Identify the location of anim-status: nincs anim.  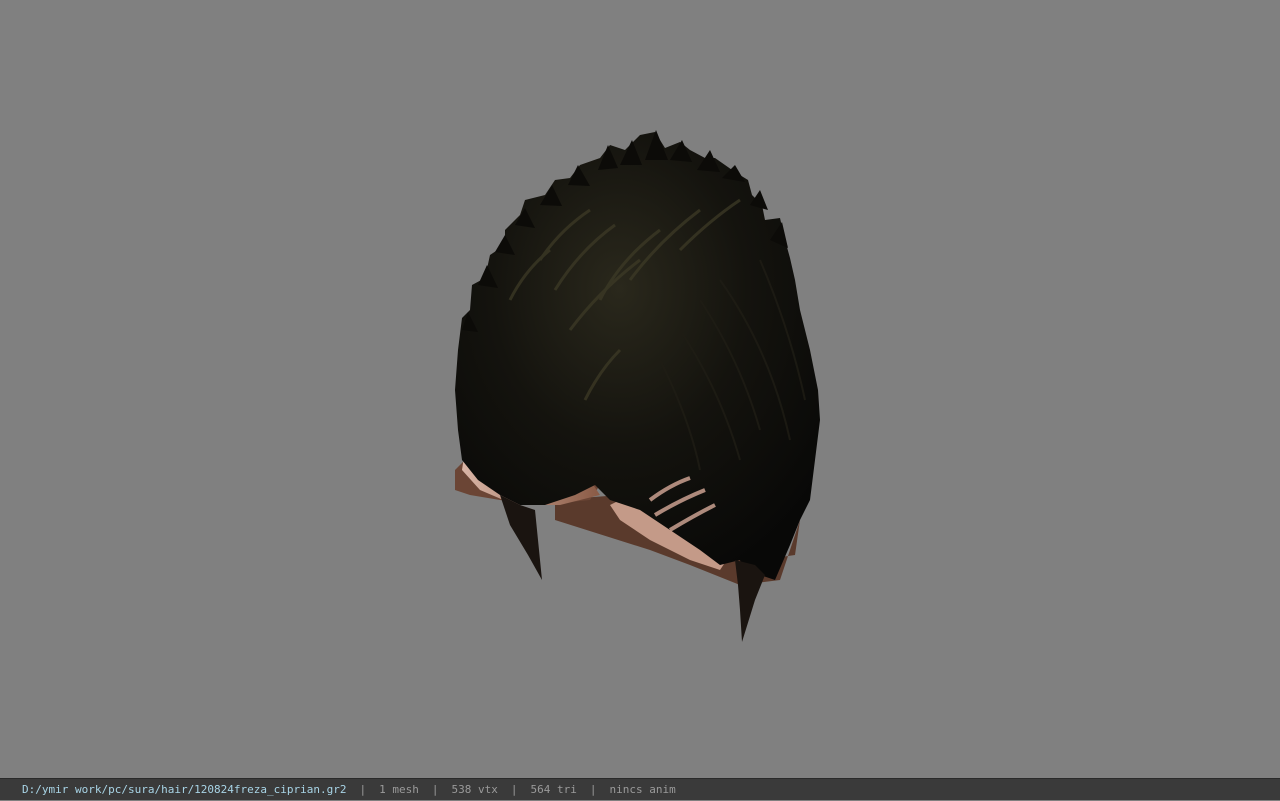
(642, 789).